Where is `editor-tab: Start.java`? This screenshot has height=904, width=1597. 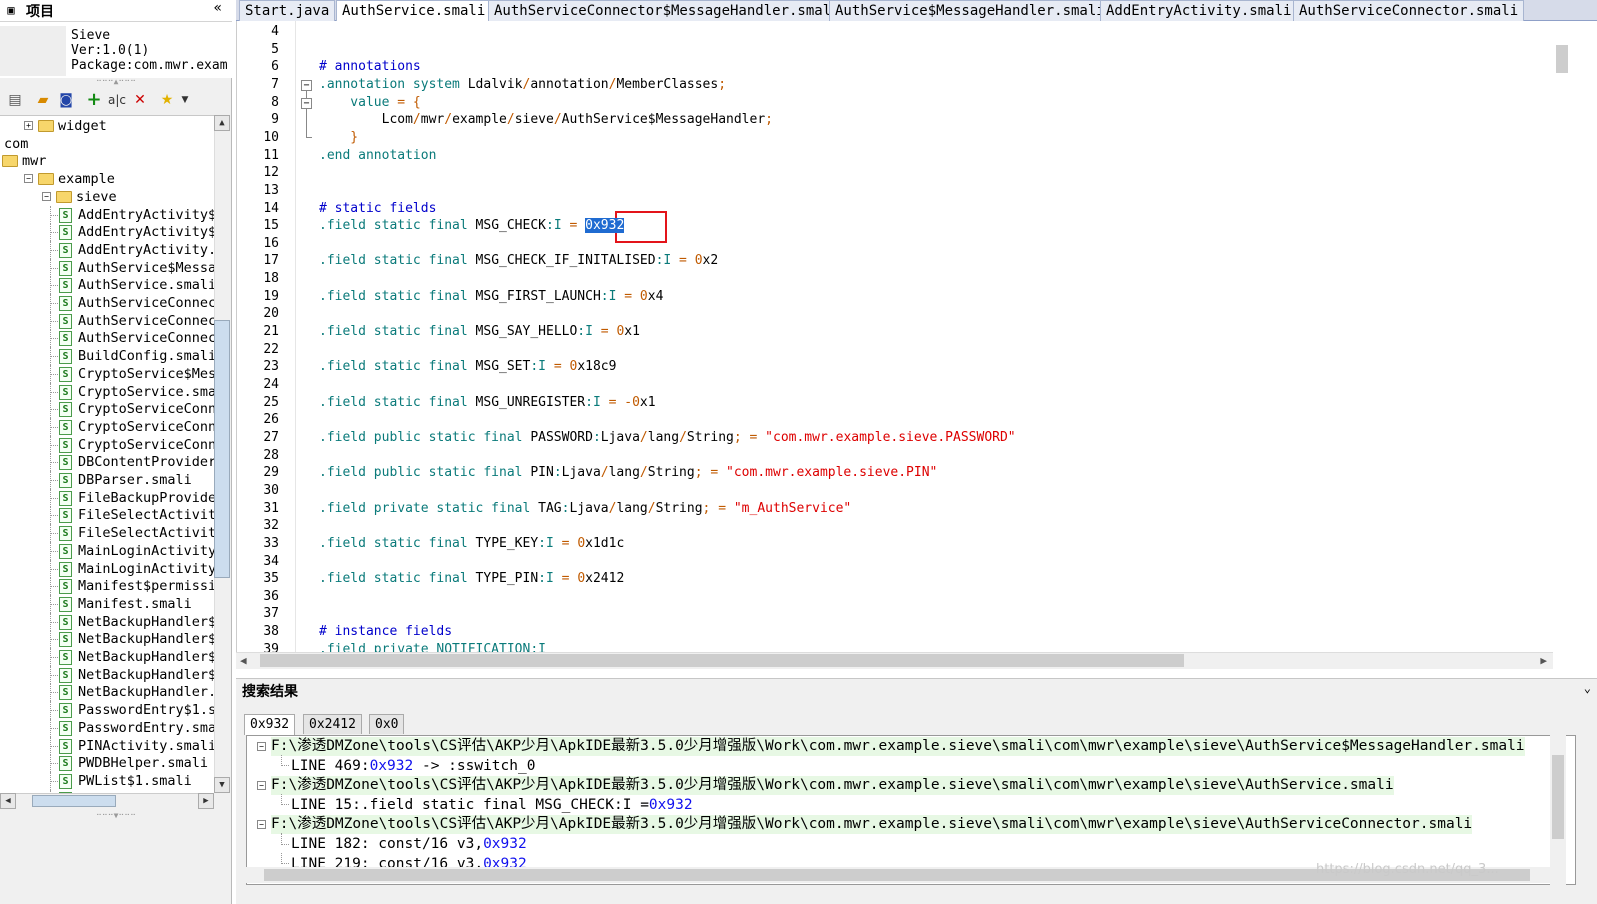
editor-tab: Start.java is located at coordinates (287, 10).